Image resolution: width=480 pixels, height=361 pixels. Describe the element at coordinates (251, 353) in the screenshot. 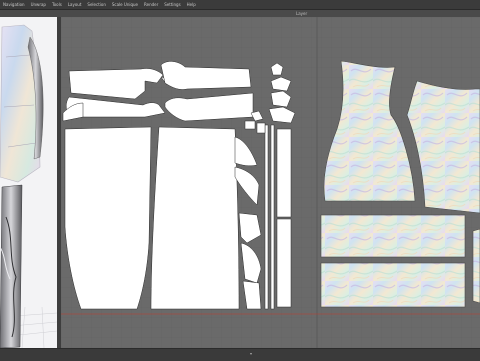

I see `status-indicator: ▾` at that location.